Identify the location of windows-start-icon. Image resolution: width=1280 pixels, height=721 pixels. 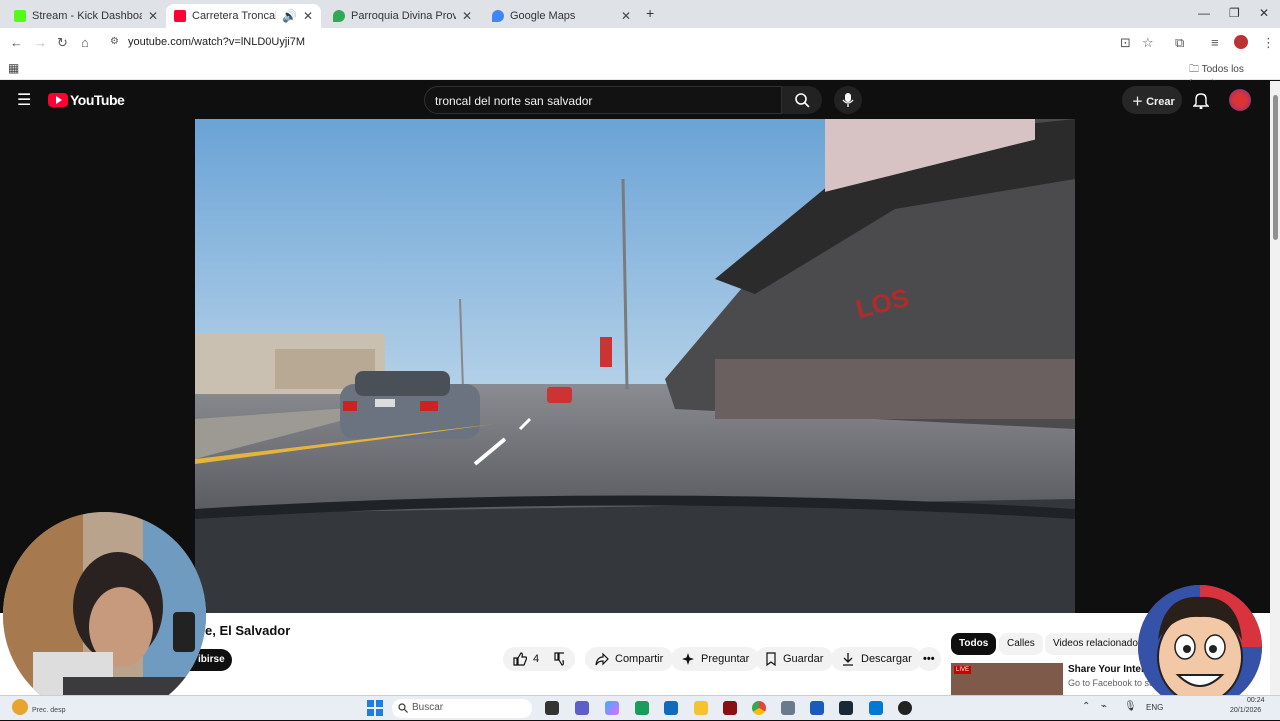
(375, 708).